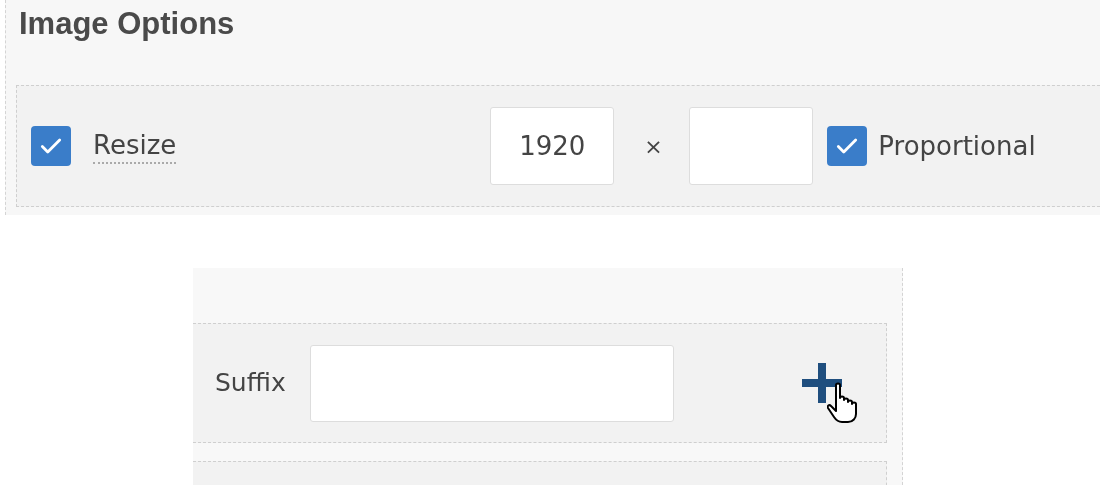 This screenshot has height=485, width=1100. I want to click on proportional-label: Proportional, so click(957, 146).